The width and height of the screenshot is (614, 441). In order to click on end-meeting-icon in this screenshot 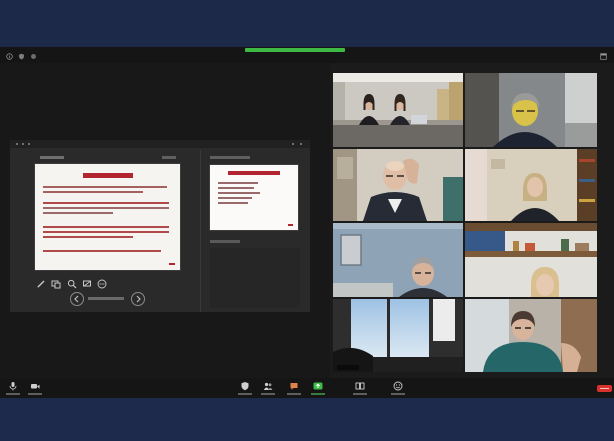, I will do `click(604, 388)`.